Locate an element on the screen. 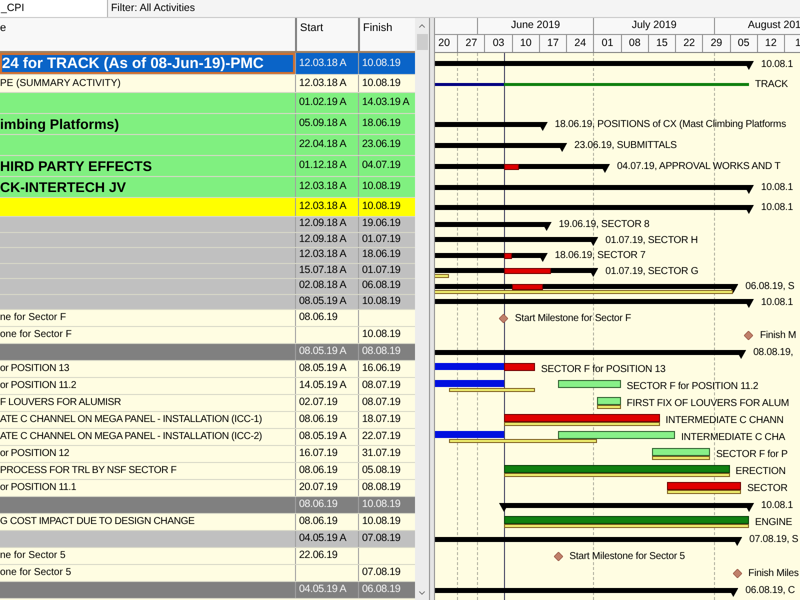 This screenshot has height=600, width=800. bar-label: 18.06.19, SECTOR 7 is located at coordinates (600, 256).